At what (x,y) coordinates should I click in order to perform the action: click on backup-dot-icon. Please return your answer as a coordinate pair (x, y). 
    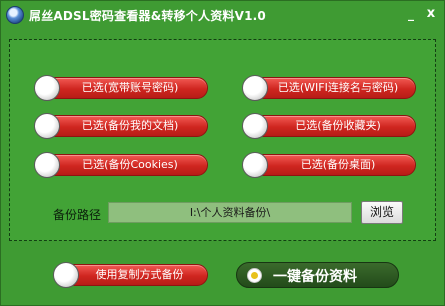
    Looking at the image, I should click on (254, 275).